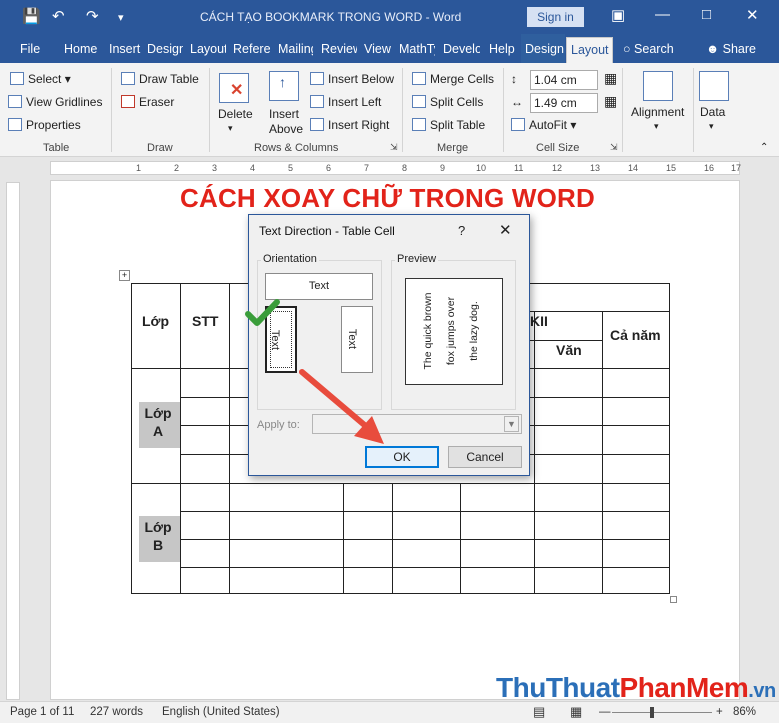 The height and width of the screenshot is (723, 779). I want to click on insert-below-label: Insert Below, so click(361, 79).